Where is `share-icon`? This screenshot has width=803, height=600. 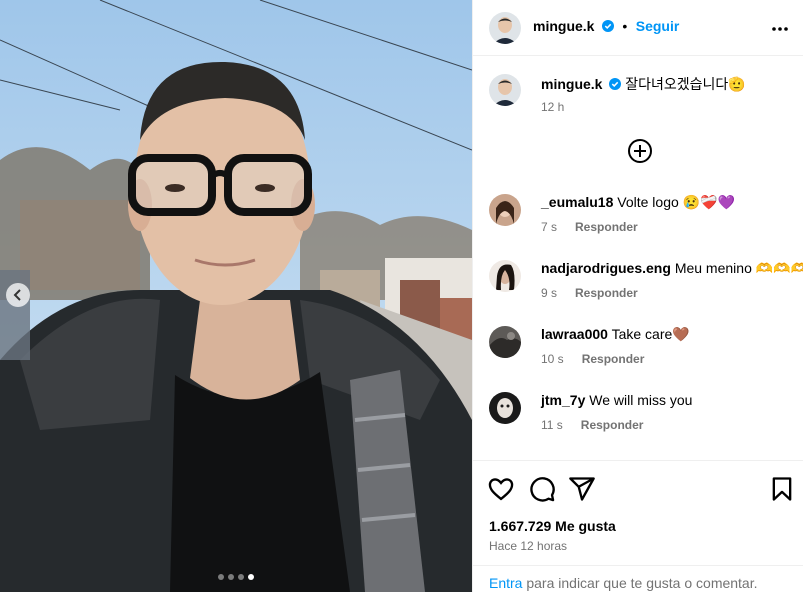 share-icon is located at coordinates (582, 489).